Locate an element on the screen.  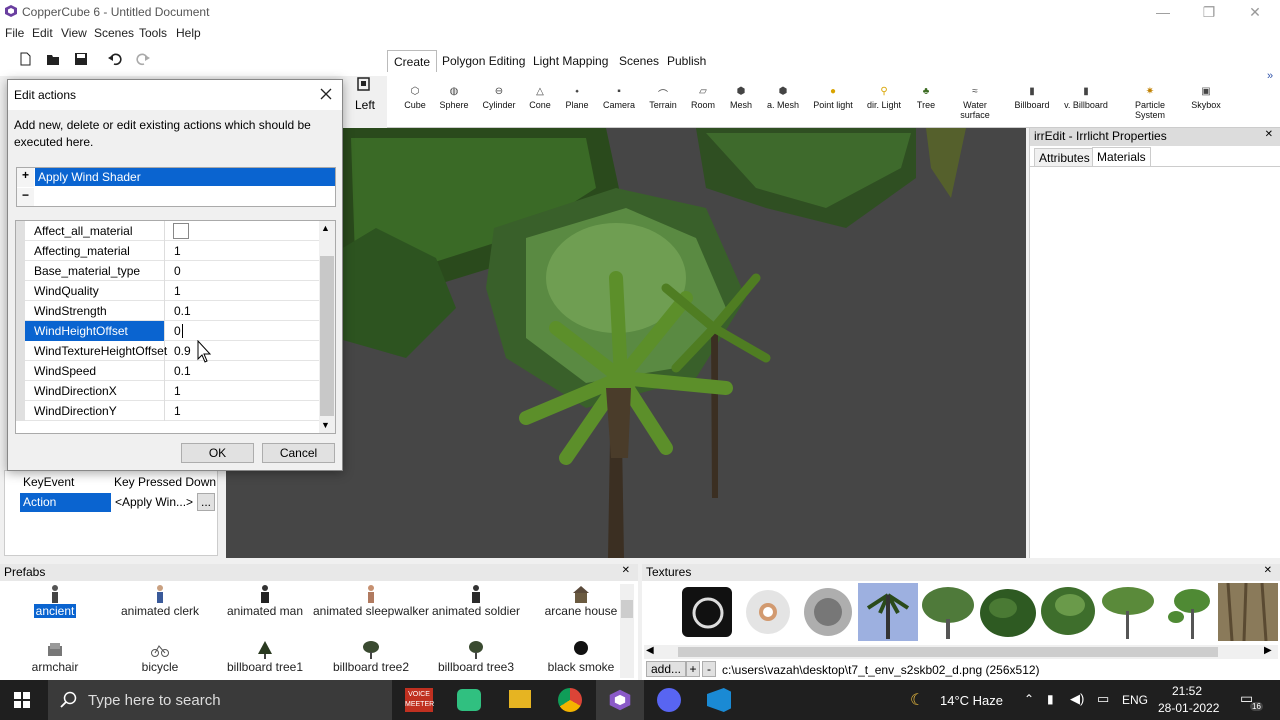
property-value: 0.1 is located at coordinates (182, 311).